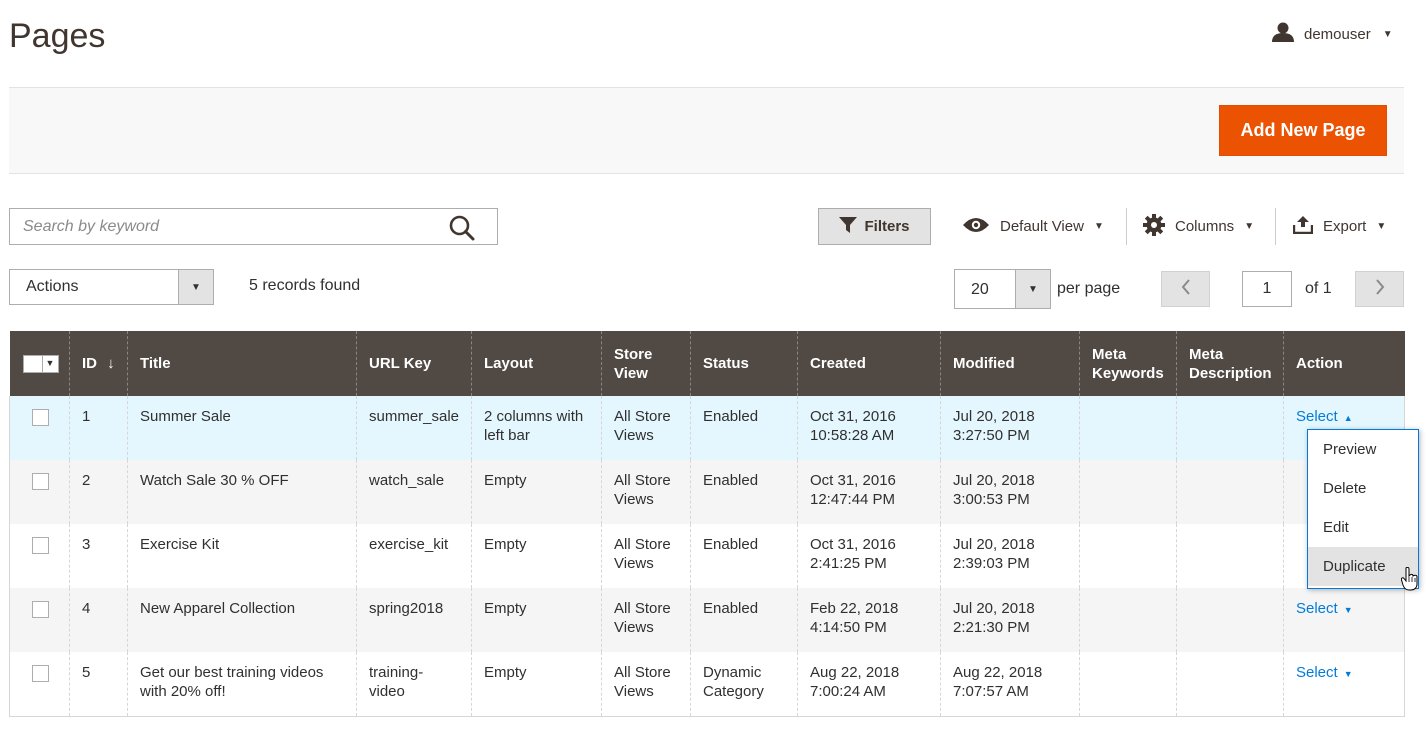 This screenshot has width=1426, height=729. What do you see at coordinates (869, 684) in the screenshot?
I see `cell-created: Aug 22, 2018 7:00:24 AM` at bounding box center [869, 684].